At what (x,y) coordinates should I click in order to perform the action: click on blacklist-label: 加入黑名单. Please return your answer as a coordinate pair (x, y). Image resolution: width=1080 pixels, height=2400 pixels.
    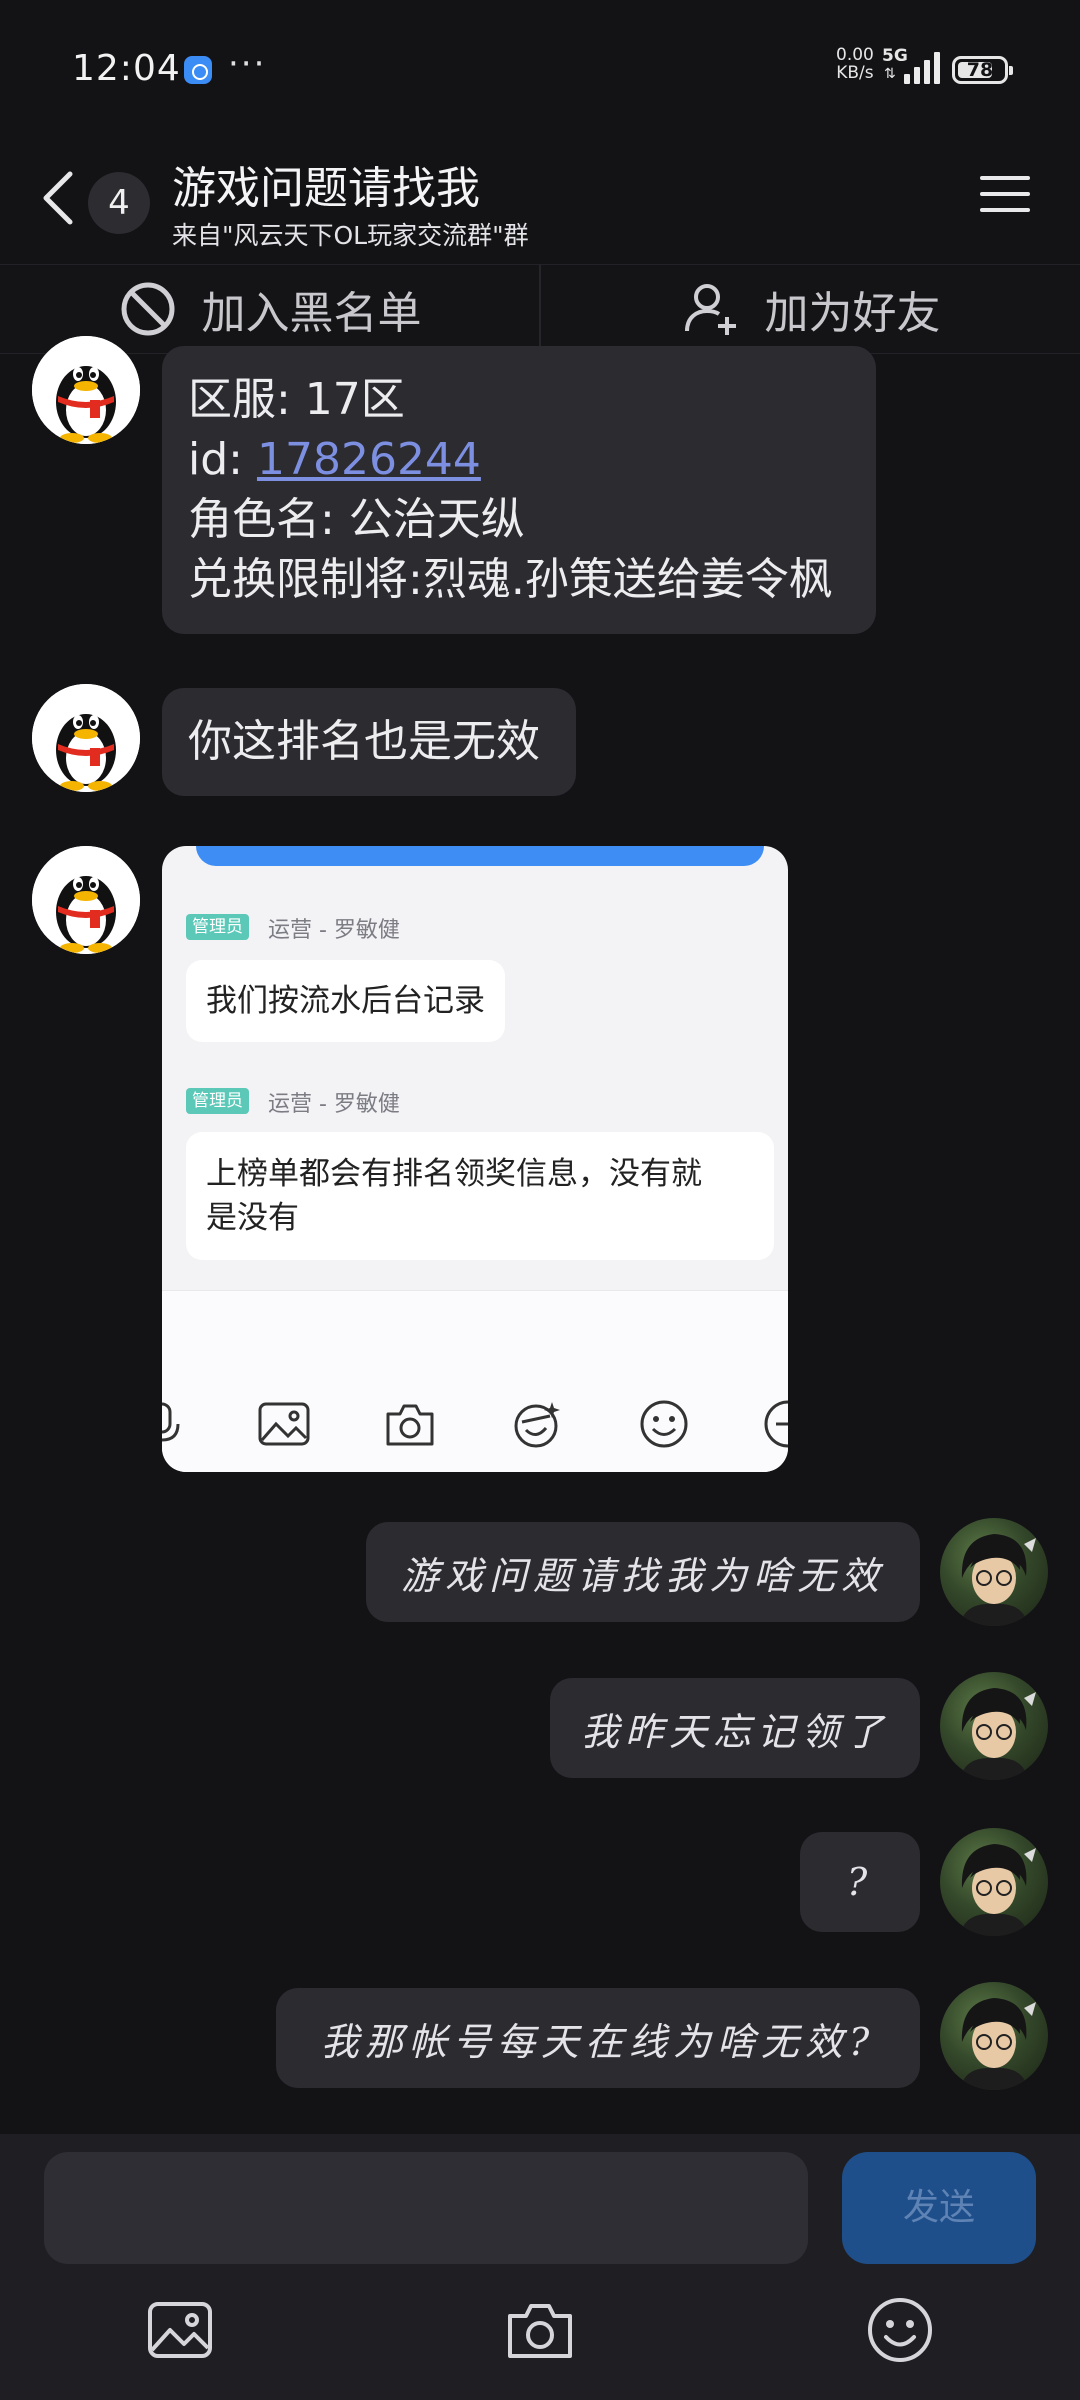
    Looking at the image, I should click on (311, 313).